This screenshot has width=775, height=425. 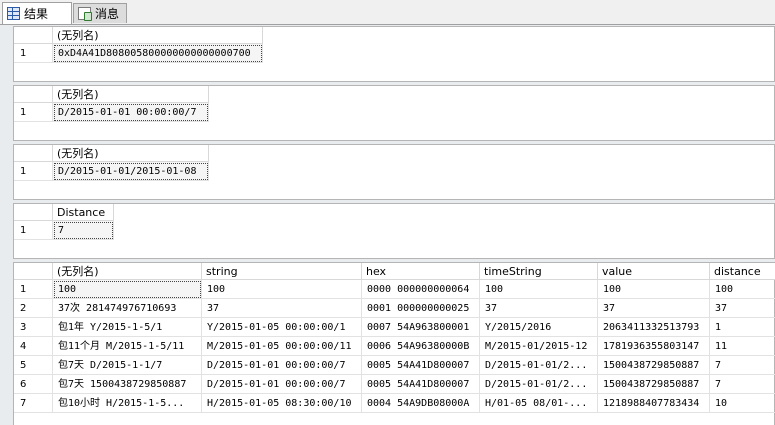 What do you see at coordinates (127, 384) in the screenshot?
I see `cell-noname: 包7天 1500438729850887` at bounding box center [127, 384].